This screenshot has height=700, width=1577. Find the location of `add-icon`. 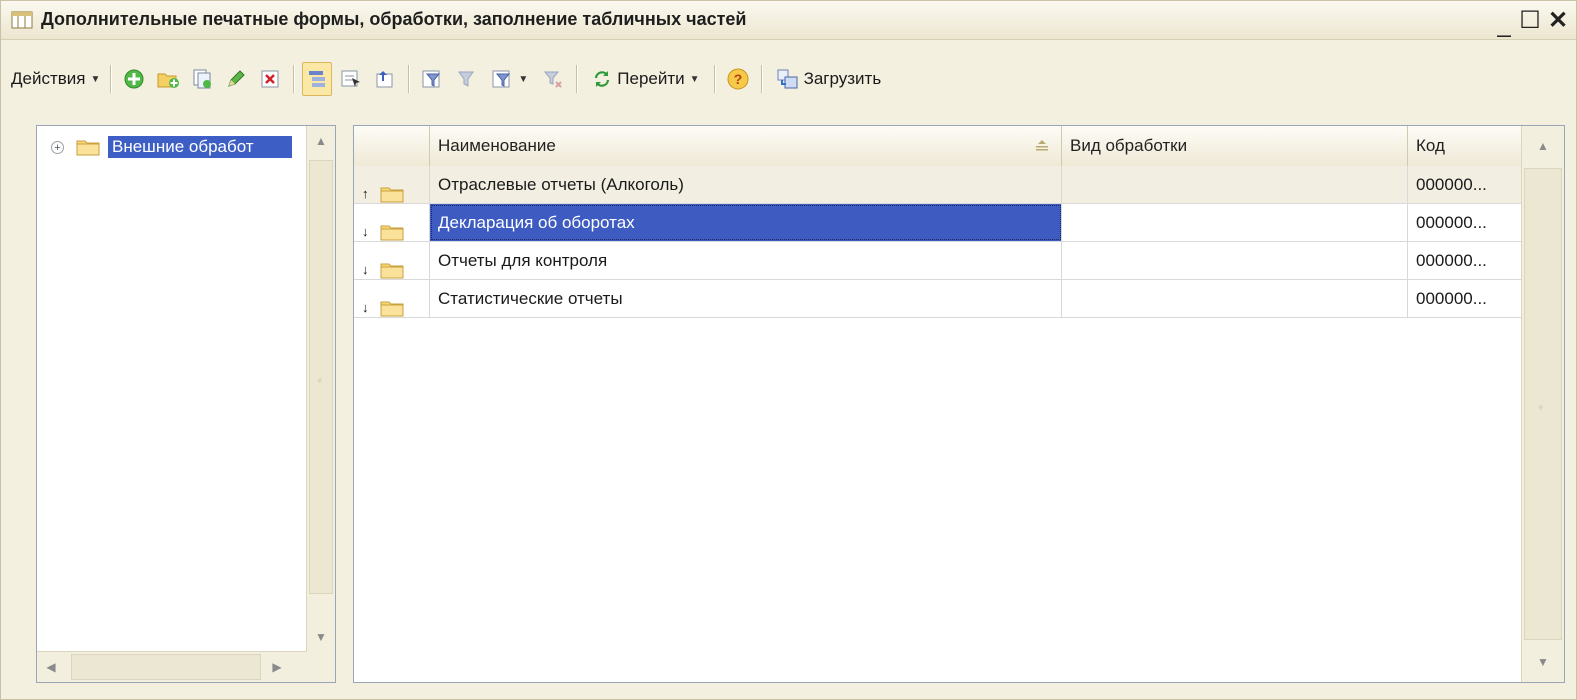

add-icon is located at coordinates (134, 79).